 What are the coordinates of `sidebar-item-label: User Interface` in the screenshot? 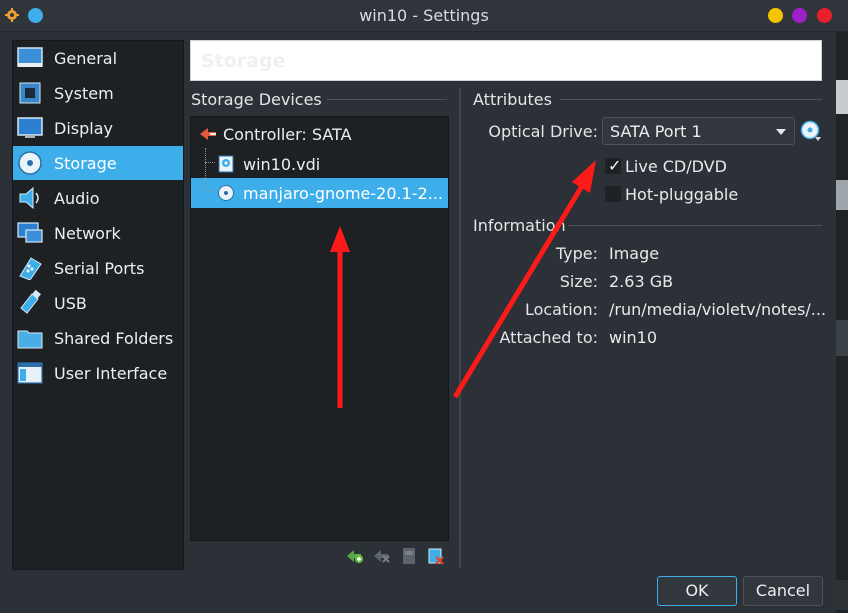 It's located at (111, 373).